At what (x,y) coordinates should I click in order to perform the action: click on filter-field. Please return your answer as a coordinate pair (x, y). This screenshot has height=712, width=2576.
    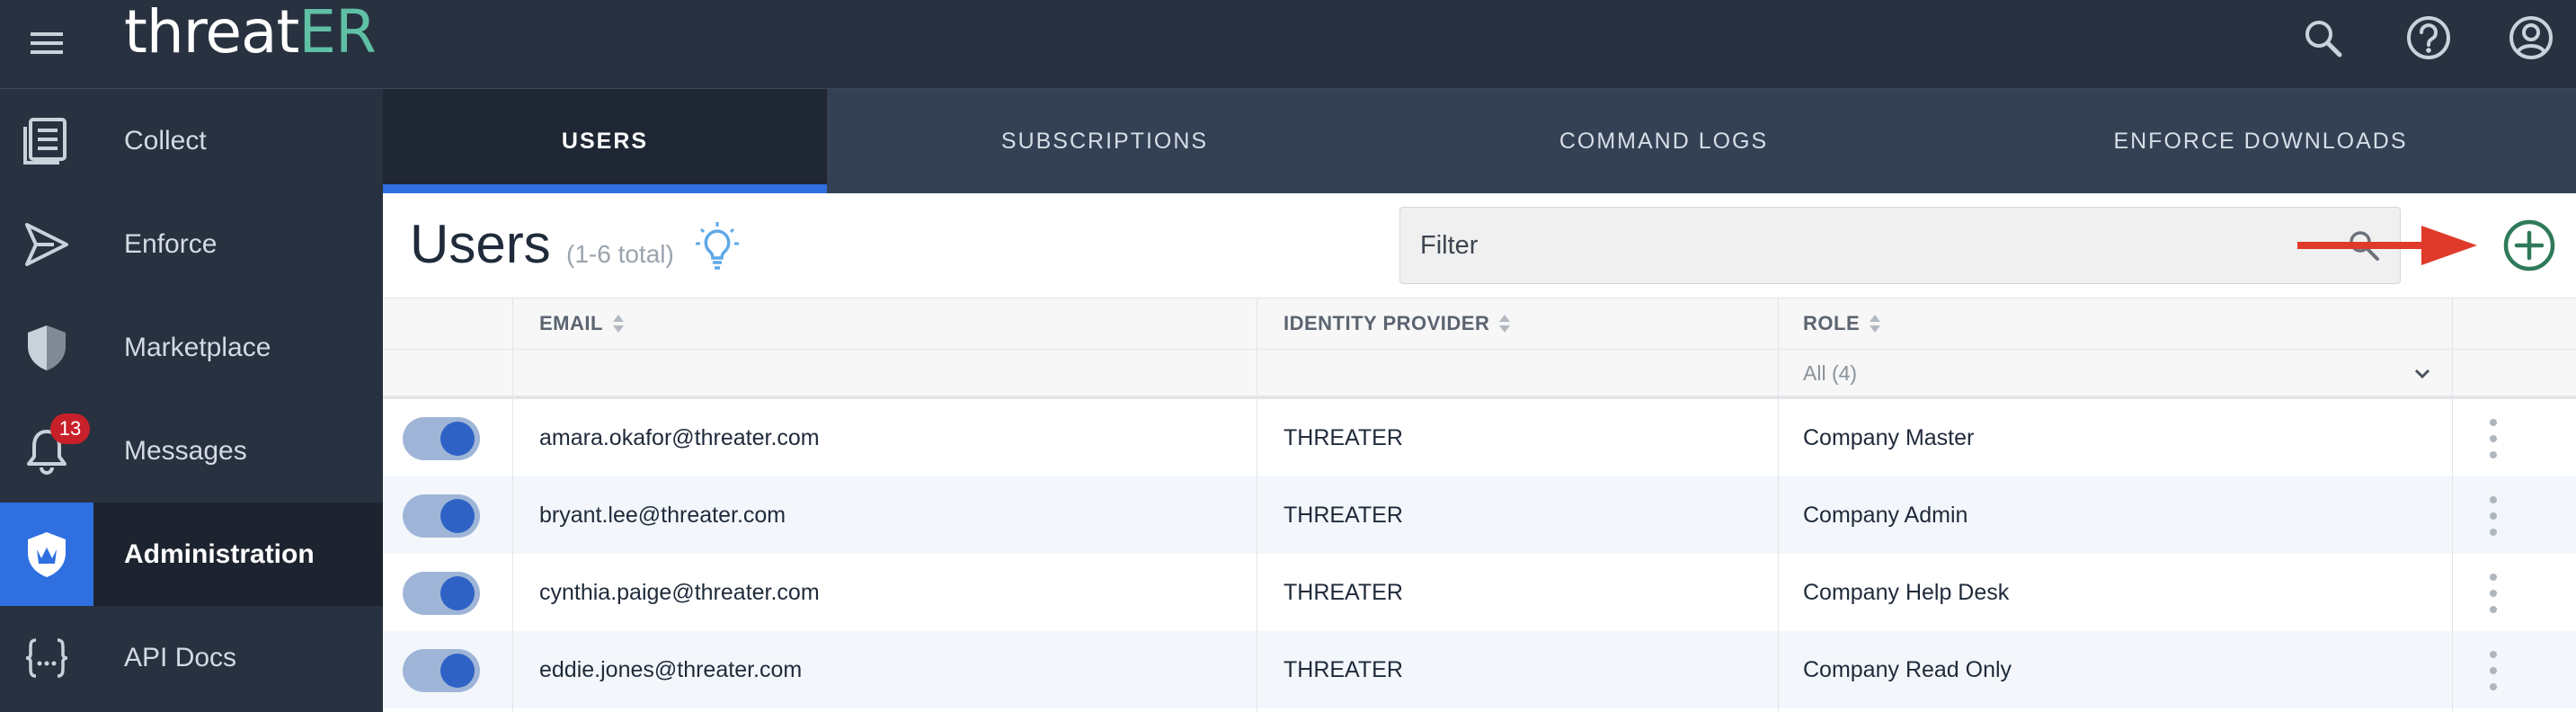
    Looking at the image, I should click on (1900, 246).